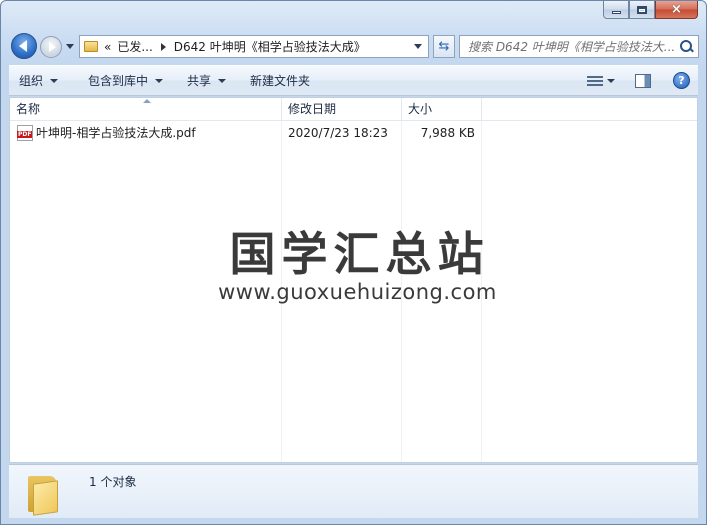 The width and height of the screenshot is (707, 525). Describe the element at coordinates (28, 109) in the screenshot. I see `column-header-name-label: 名称` at that location.